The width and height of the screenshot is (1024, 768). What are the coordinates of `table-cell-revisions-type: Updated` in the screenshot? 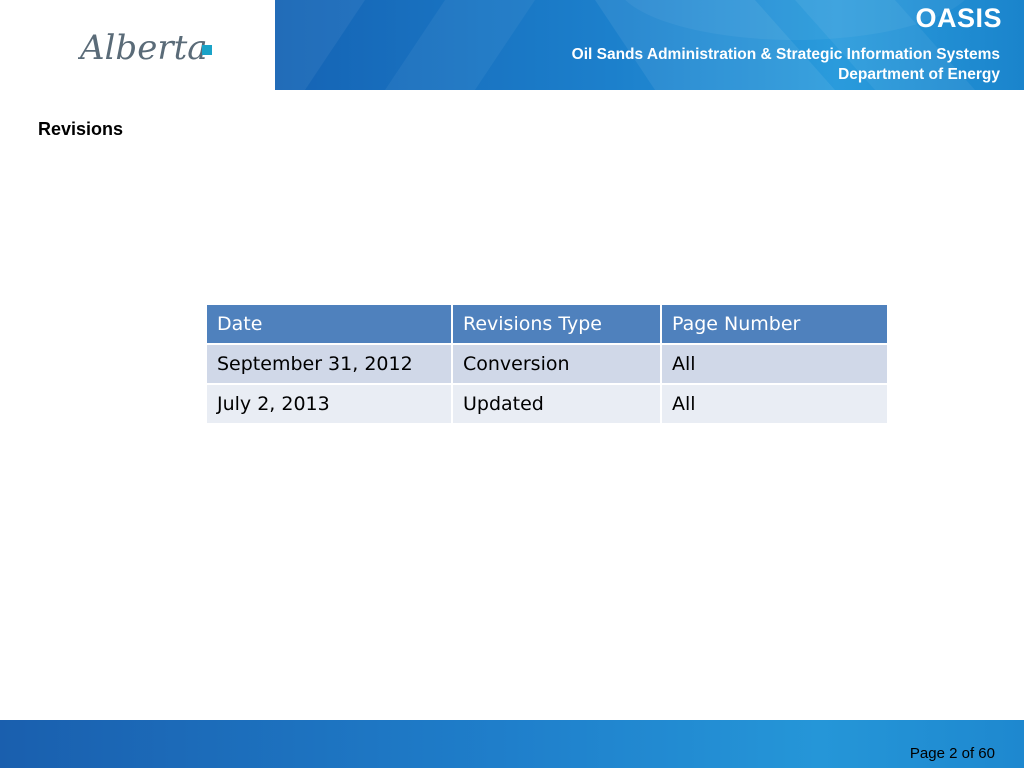 It's located at (556, 404).